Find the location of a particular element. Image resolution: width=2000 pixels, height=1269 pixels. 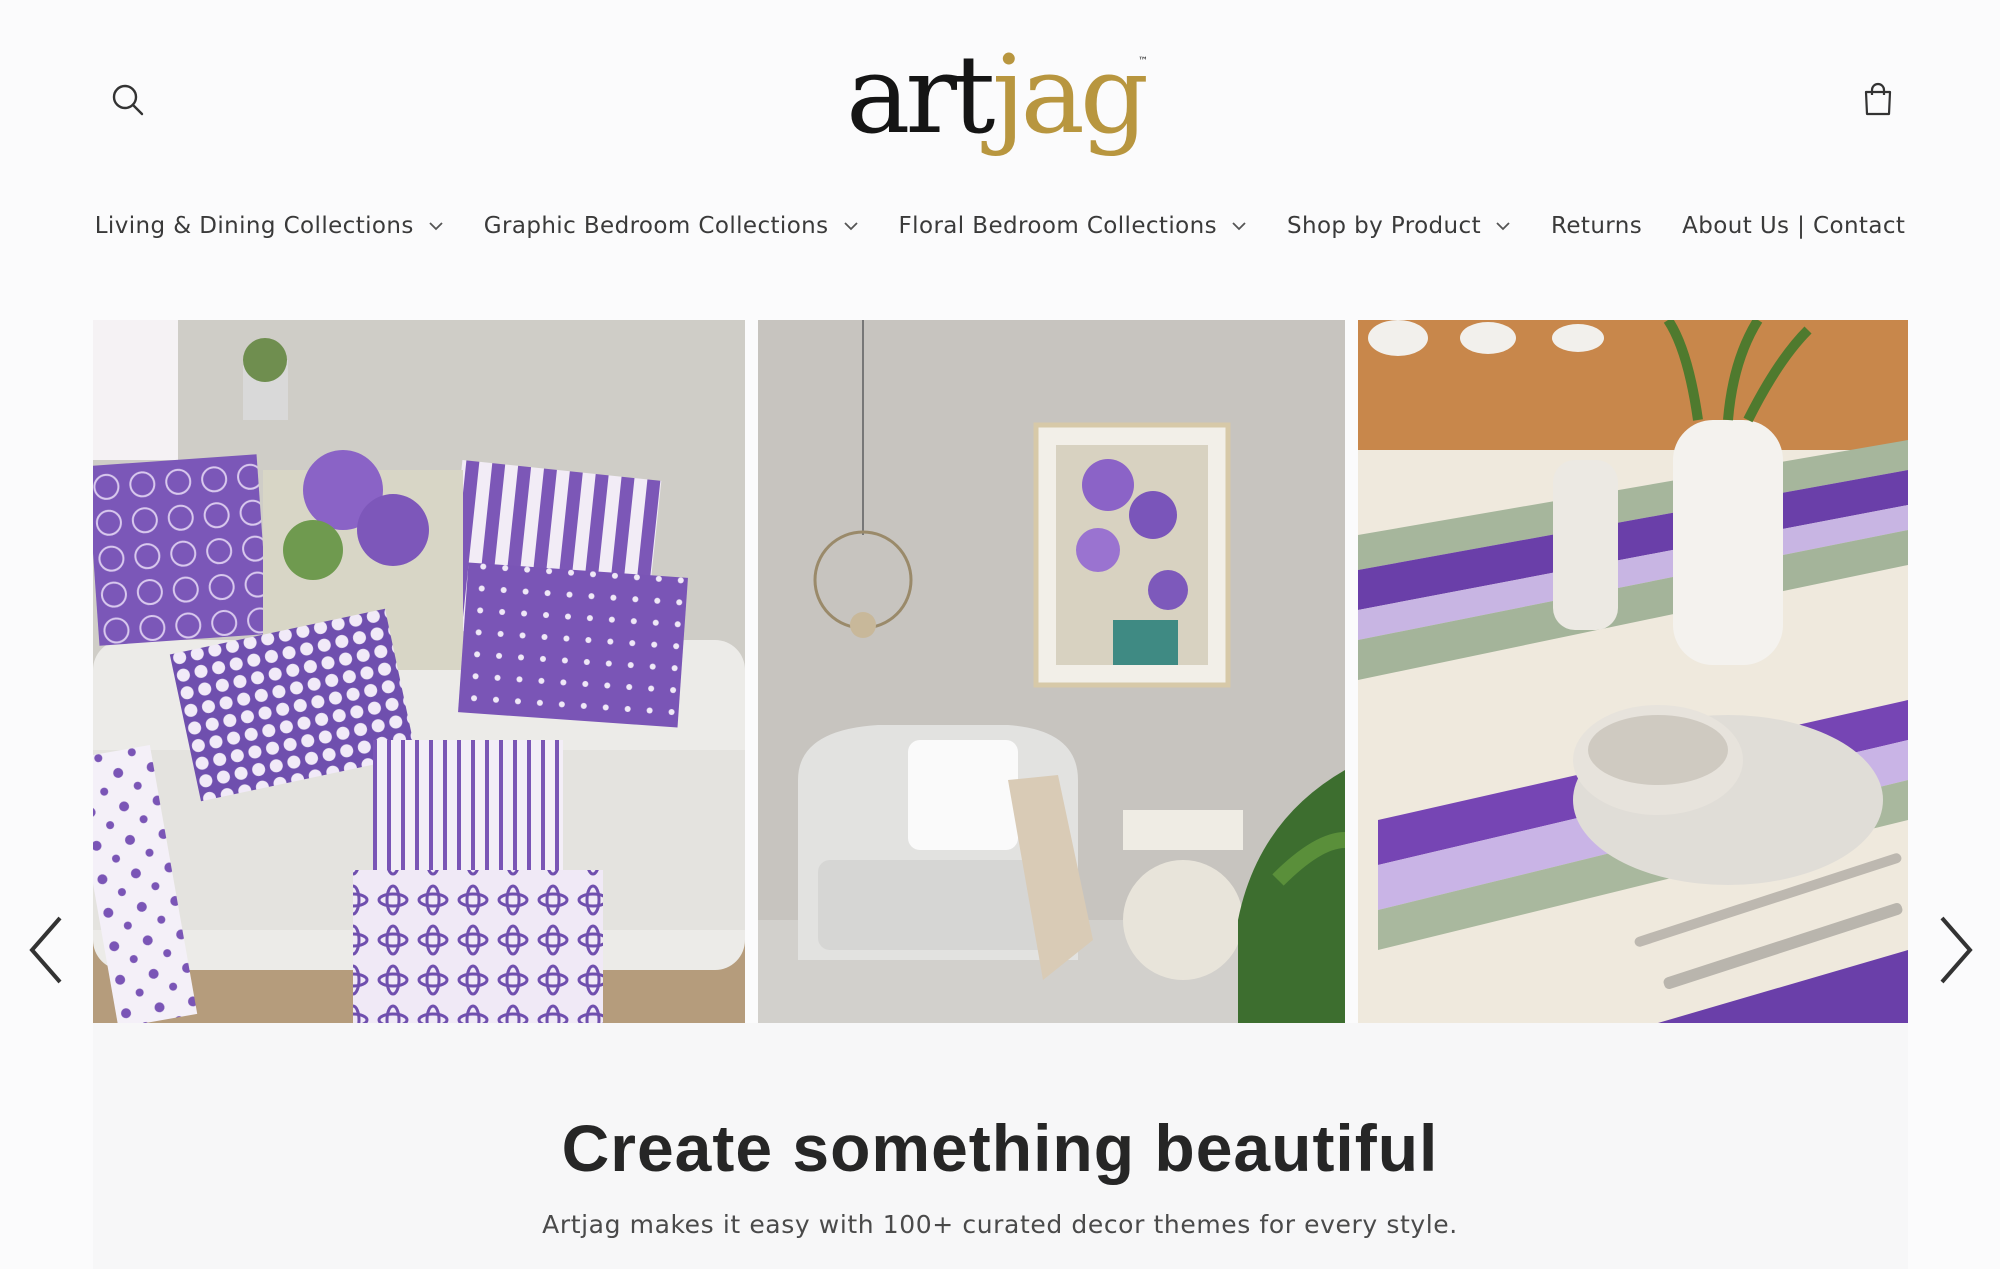

chevron-right-icon is located at coordinates (1956, 950).